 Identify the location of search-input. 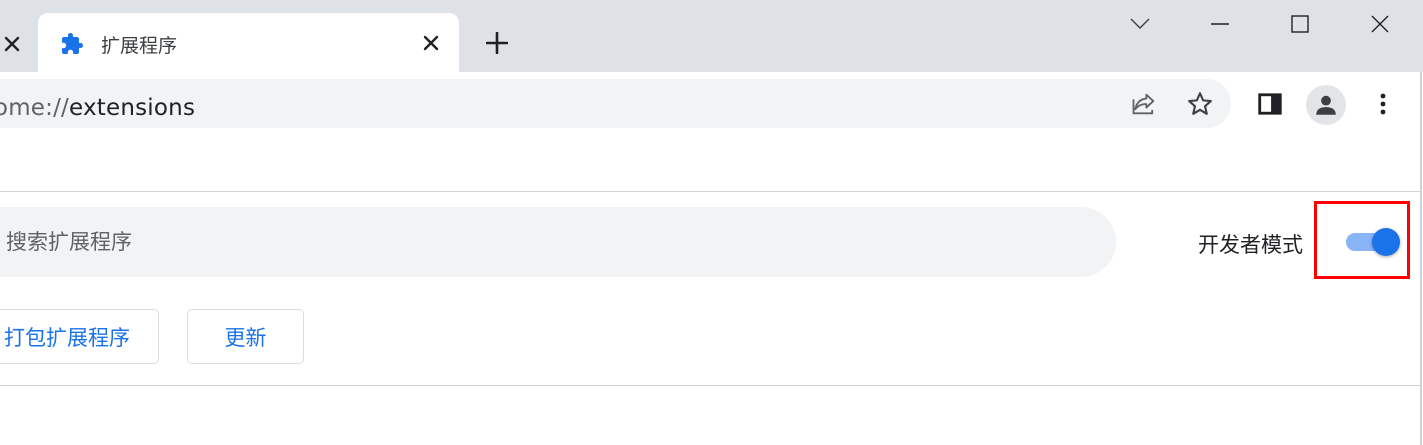
(546, 242).